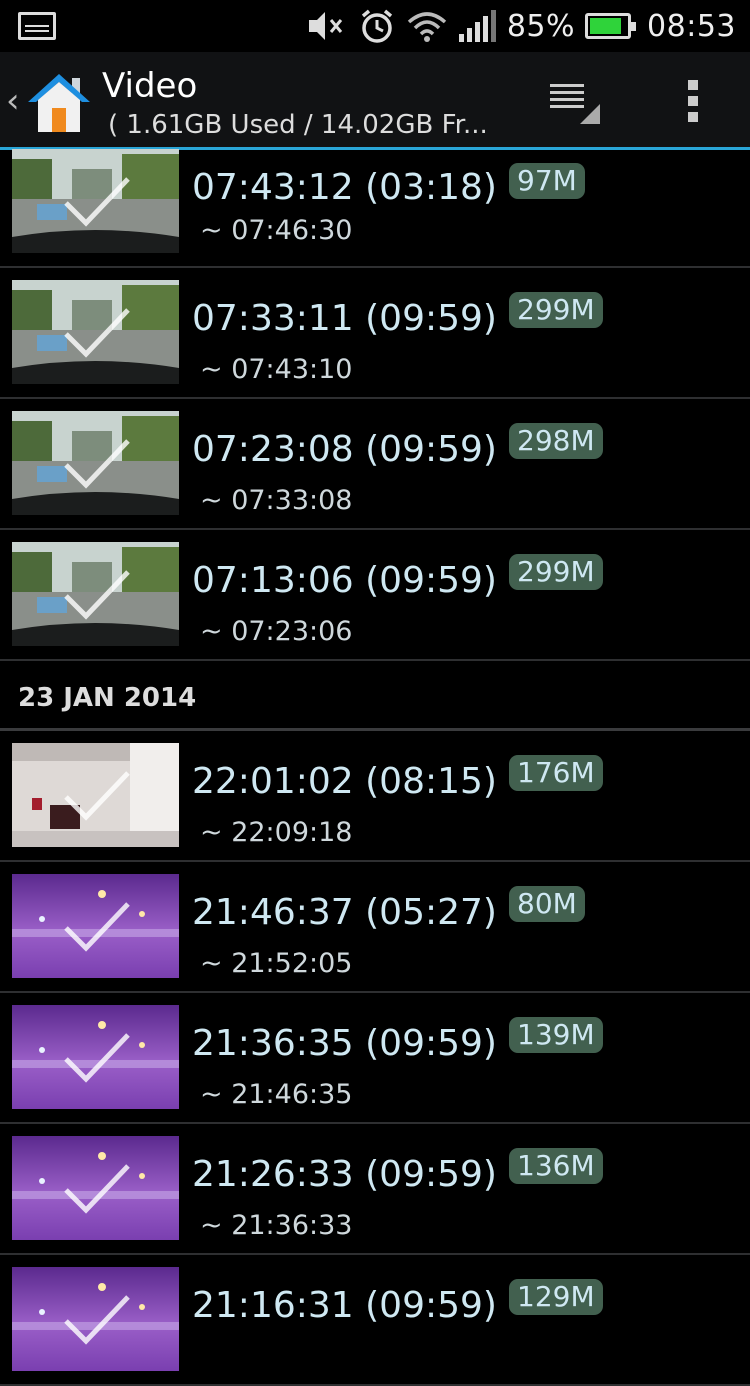 This screenshot has height=1386, width=750. I want to click on file-size-badge: 139M, so click(556, 1035).